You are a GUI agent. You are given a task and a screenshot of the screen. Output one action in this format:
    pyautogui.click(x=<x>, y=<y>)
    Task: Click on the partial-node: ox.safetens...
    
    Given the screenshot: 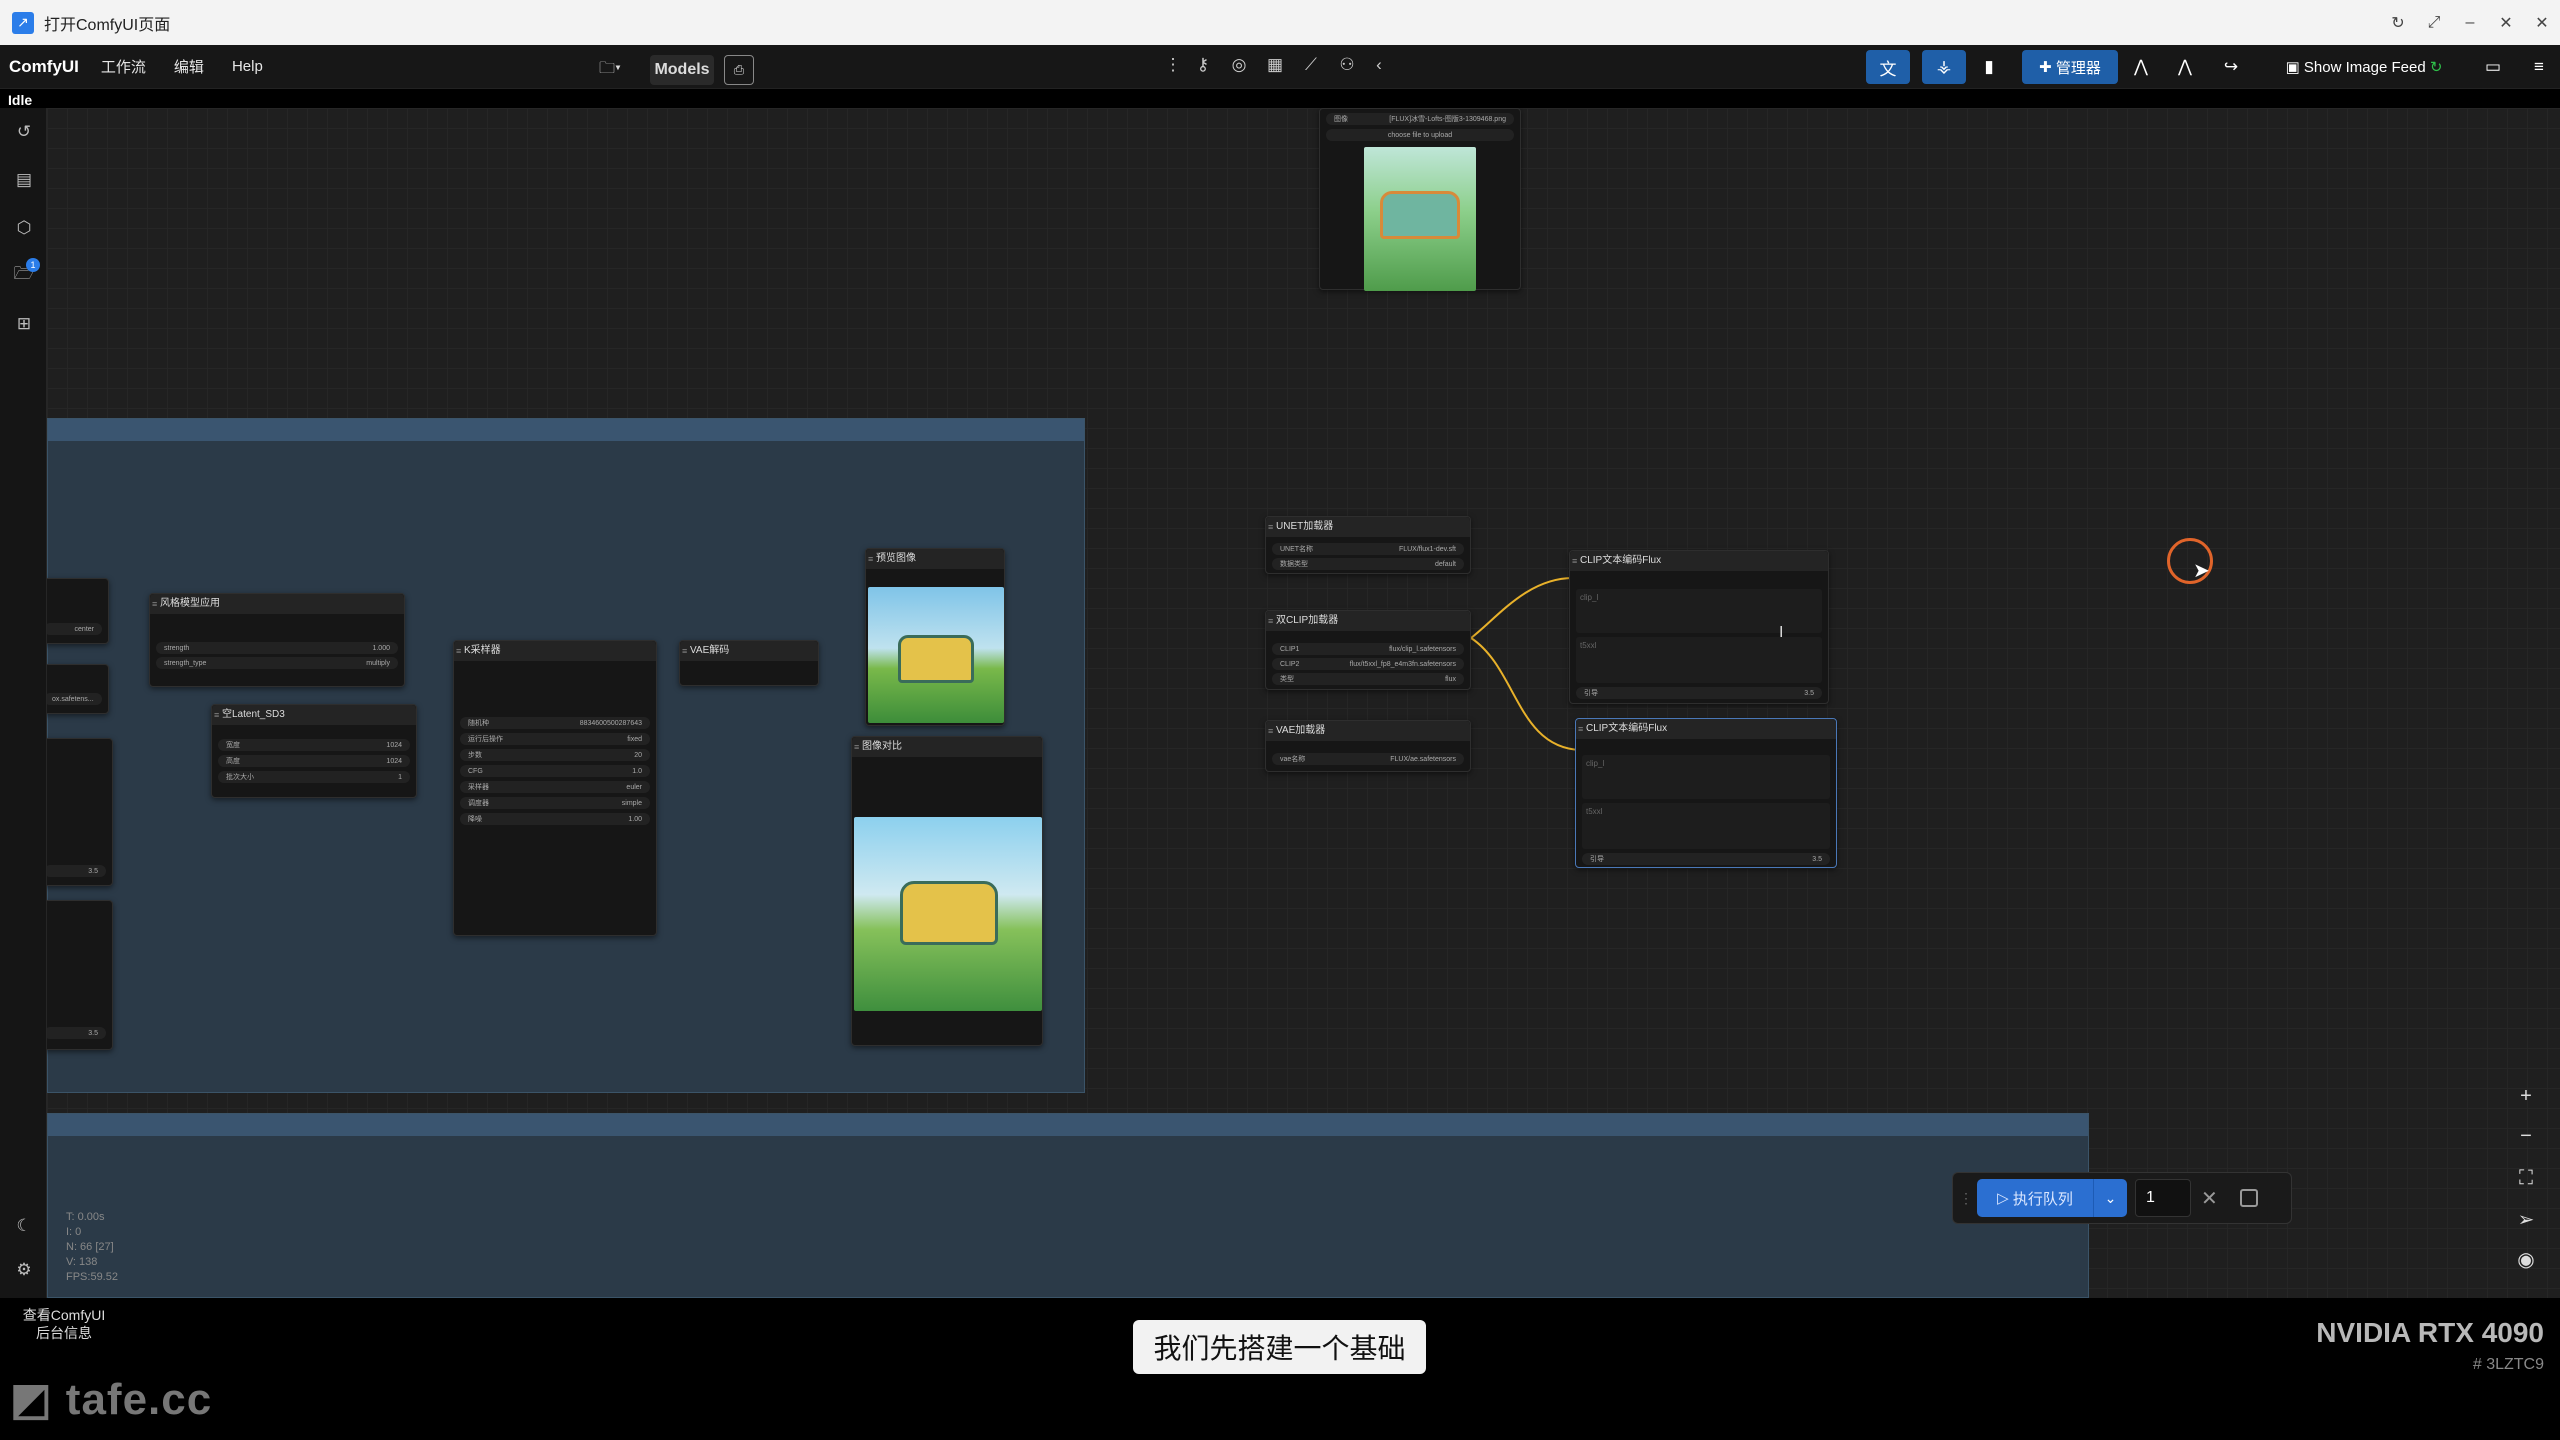 What is the action you would take?
    pyautogui.click(x=78, y=689)
    